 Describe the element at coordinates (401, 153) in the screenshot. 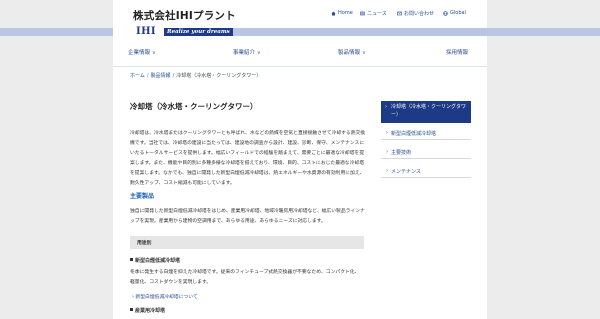

I see `sidebar-item-label: 主要技術` at that location.